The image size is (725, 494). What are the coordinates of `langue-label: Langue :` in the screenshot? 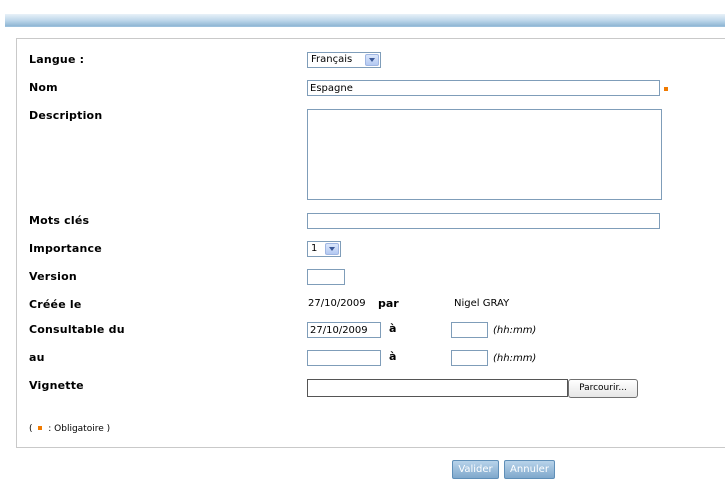 It's located at (57, 59).